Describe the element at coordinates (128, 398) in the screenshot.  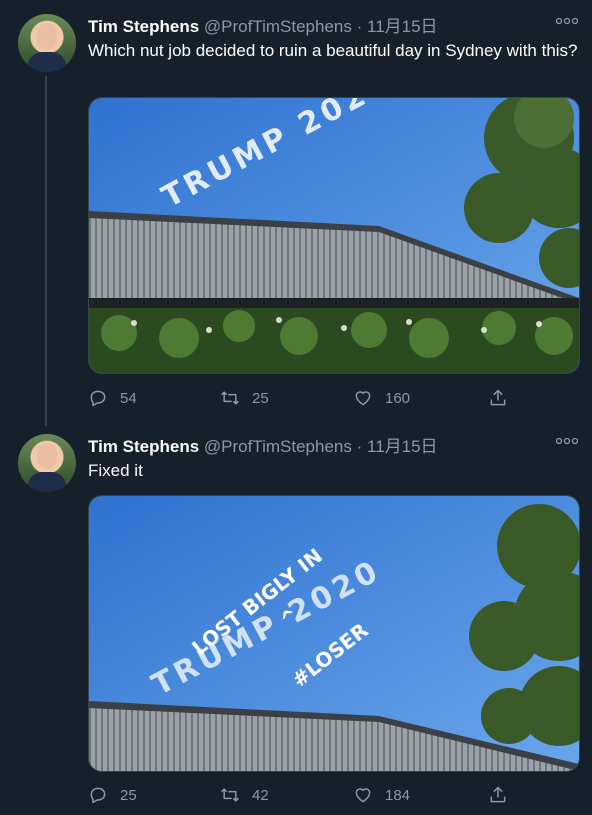
I see `reply-count: 54` at that location.